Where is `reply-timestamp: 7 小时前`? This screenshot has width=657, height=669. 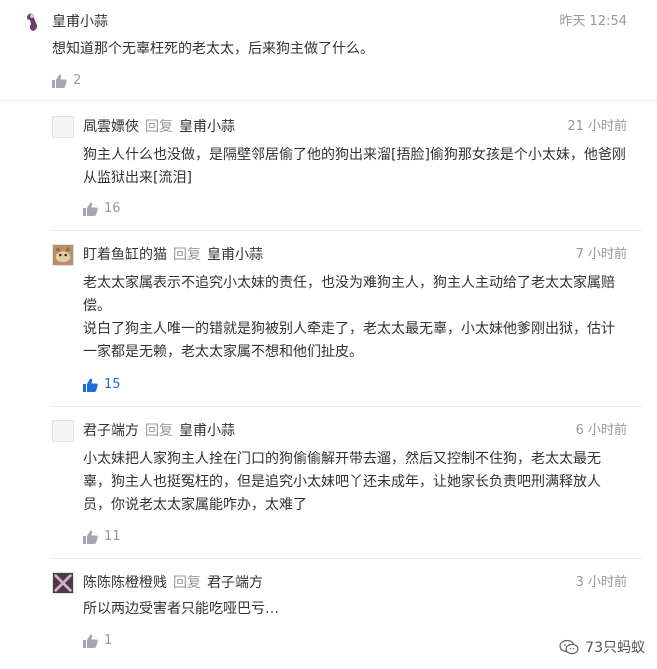
reply-timestamp: 7 小时前 is located at coordinates (601, 254).